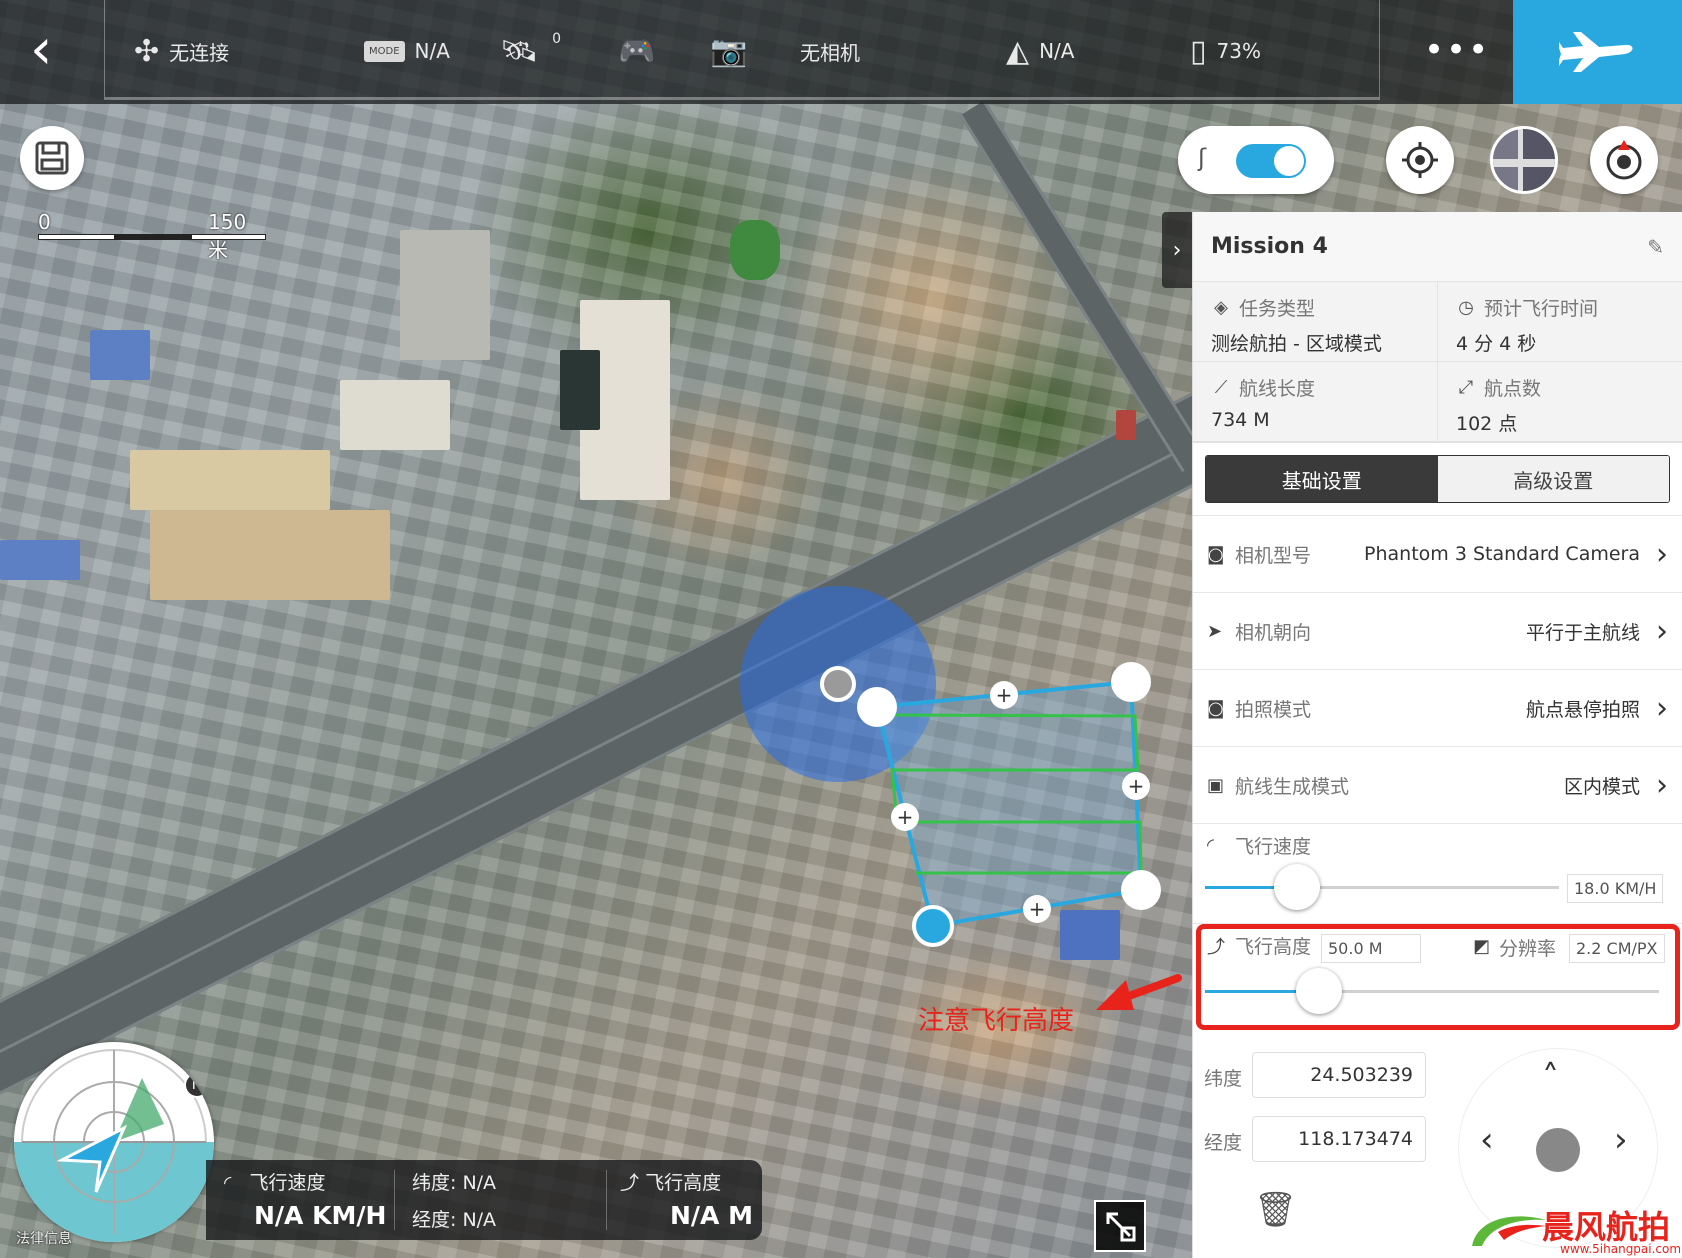 Image resolution: width=1682 pixels, height=1258 pixels. I want to click on layers-icon: ◈, so click(1221, 307).